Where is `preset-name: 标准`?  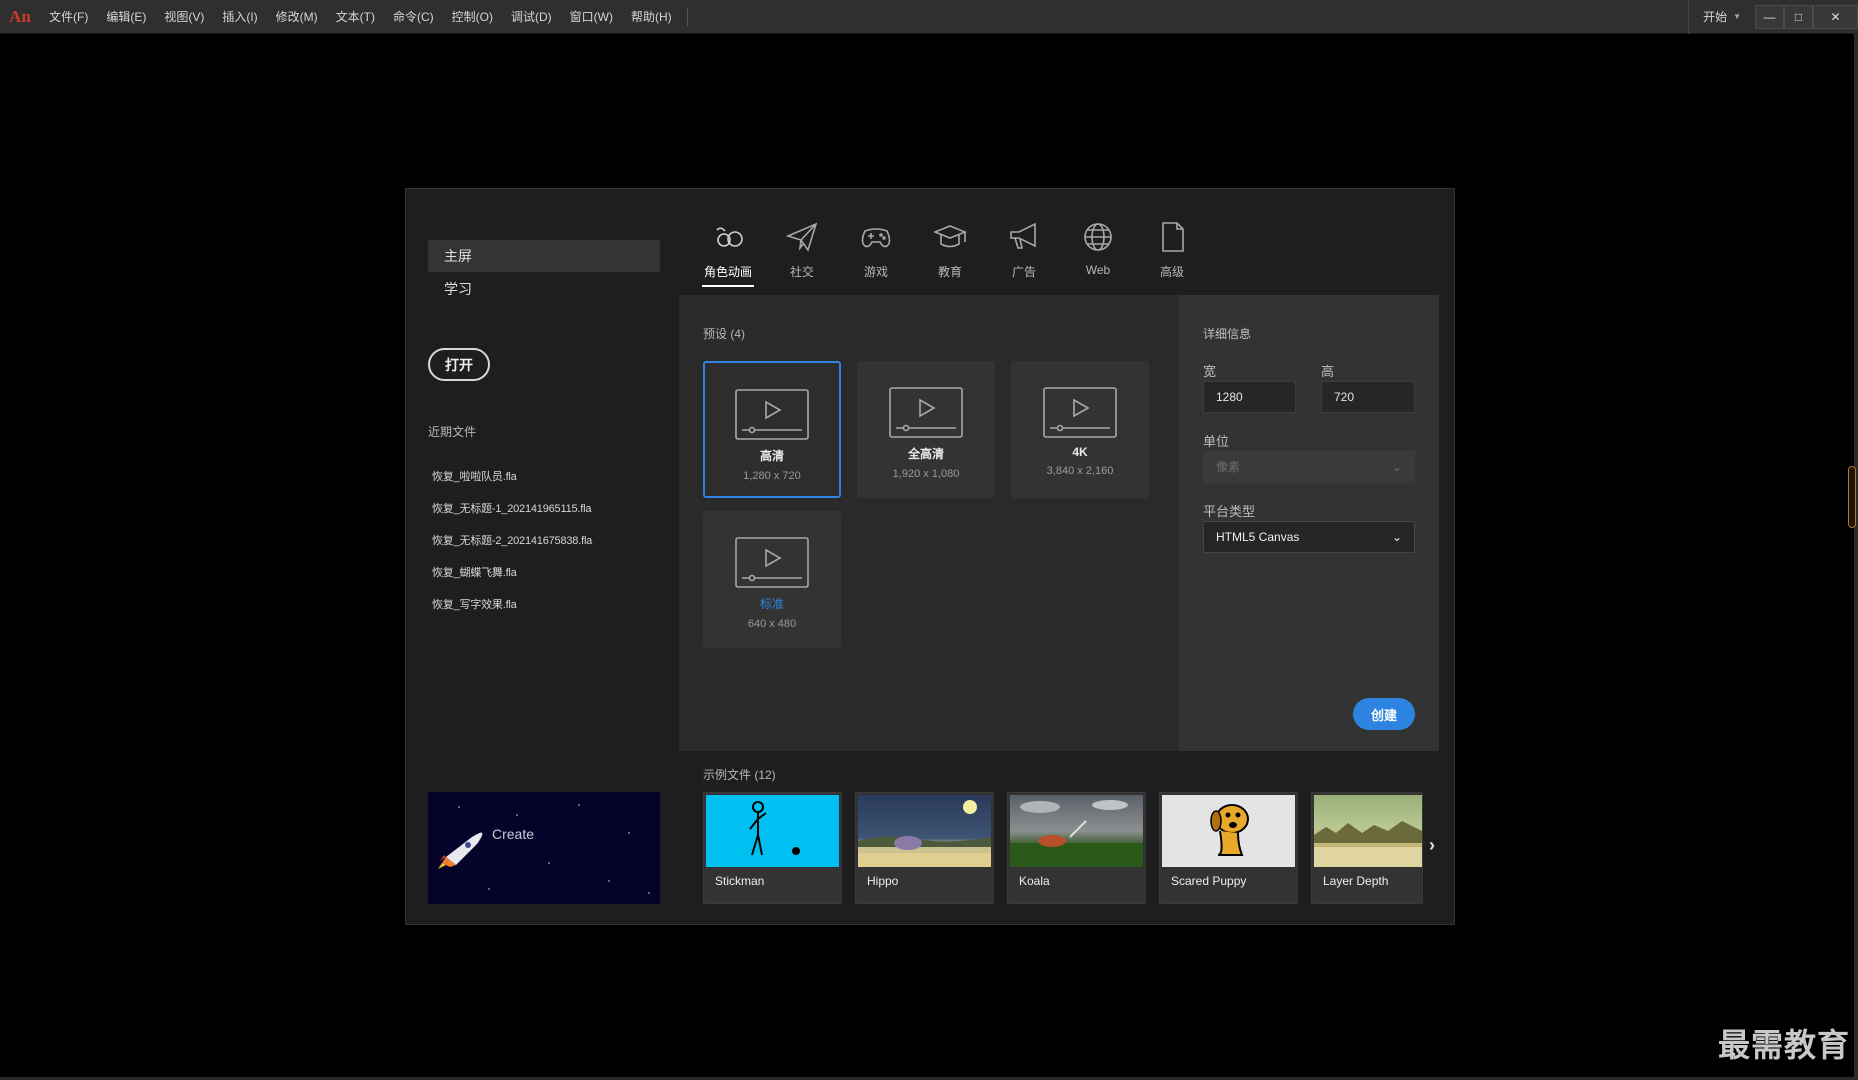 preset-name: 标准 is located at coordinates (771, 604).